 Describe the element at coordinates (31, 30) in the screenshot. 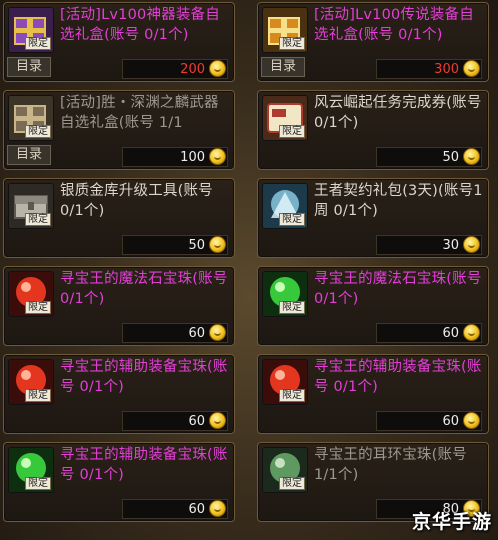

I see `gift-box-purple-icon: 限定` at that location.